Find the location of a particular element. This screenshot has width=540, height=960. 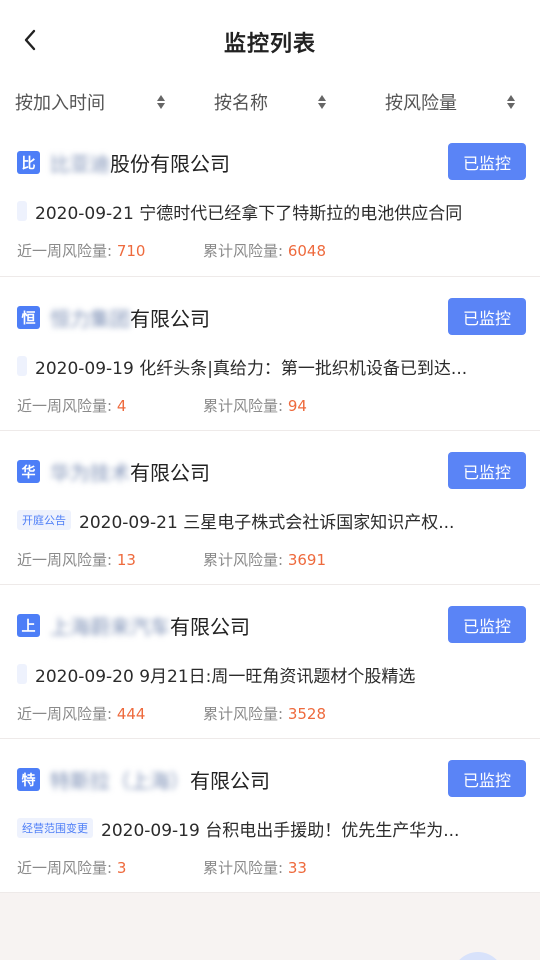

sort-bar: 按加入时间 按名称 按风险量 is located at coordinates (270, 102).